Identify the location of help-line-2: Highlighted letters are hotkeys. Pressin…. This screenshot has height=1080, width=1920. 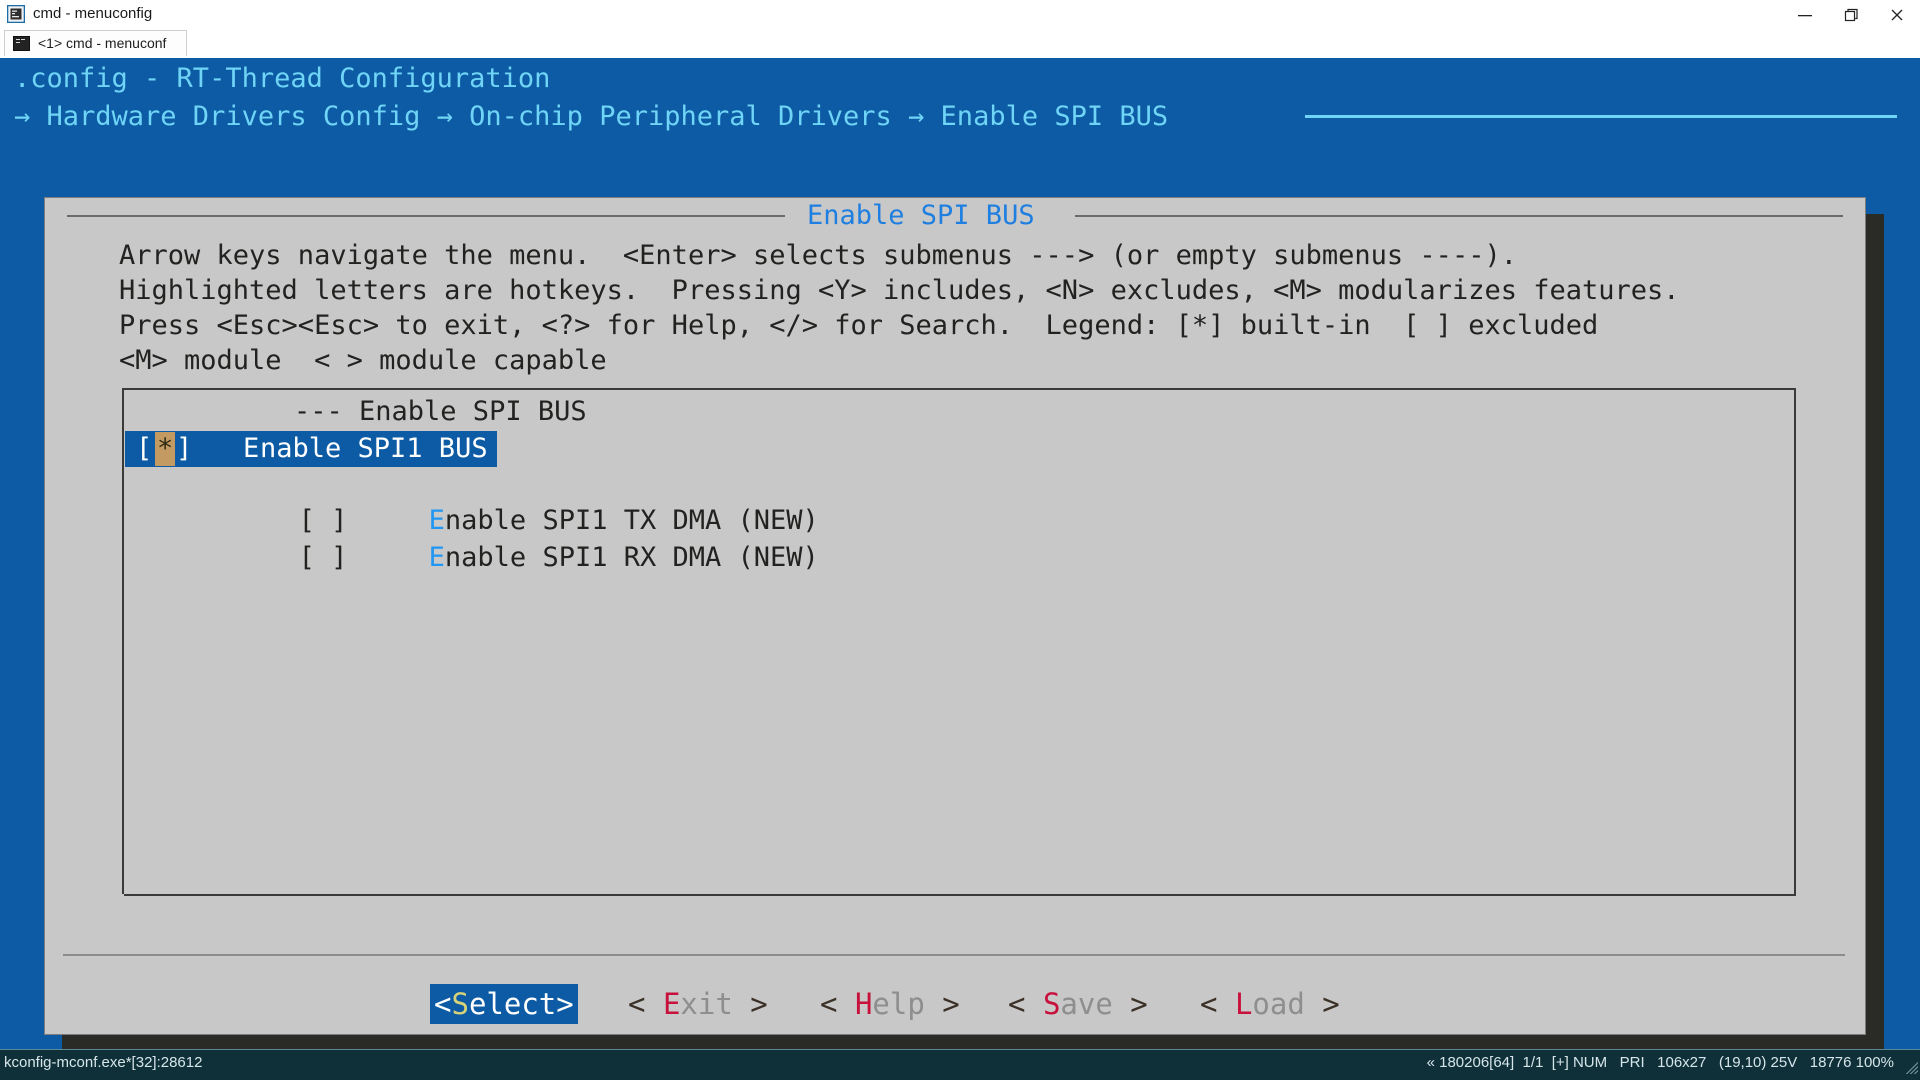
(899, 290).